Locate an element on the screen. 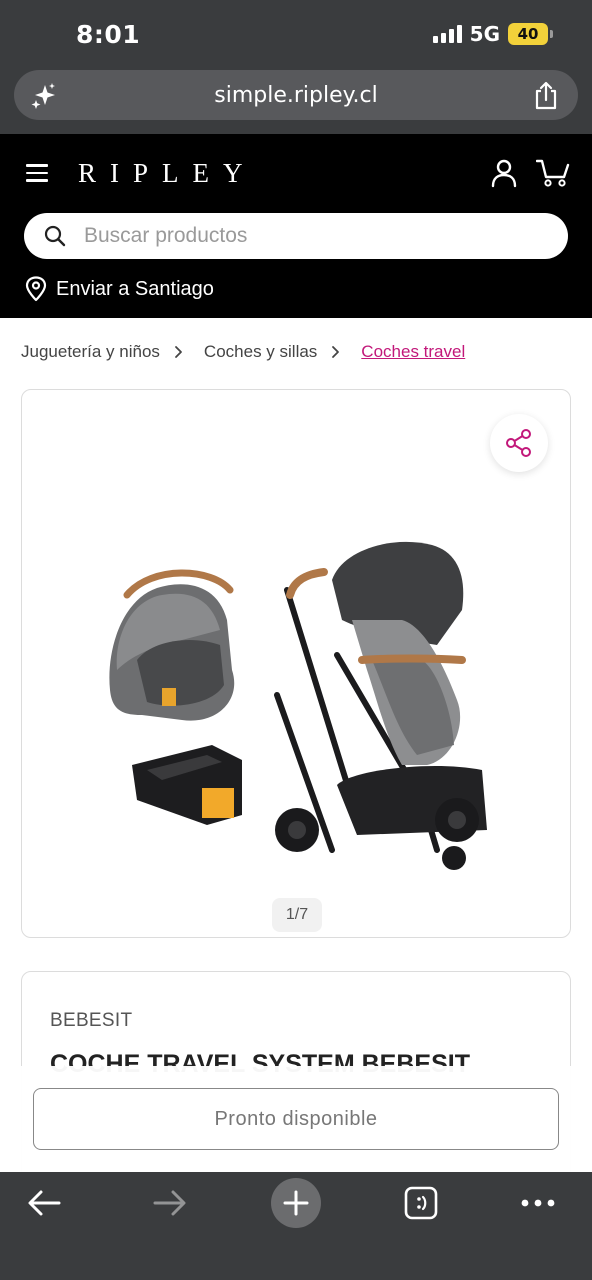  browser-url-area: simple.ripley.cl is located at coordinates (296, 100).